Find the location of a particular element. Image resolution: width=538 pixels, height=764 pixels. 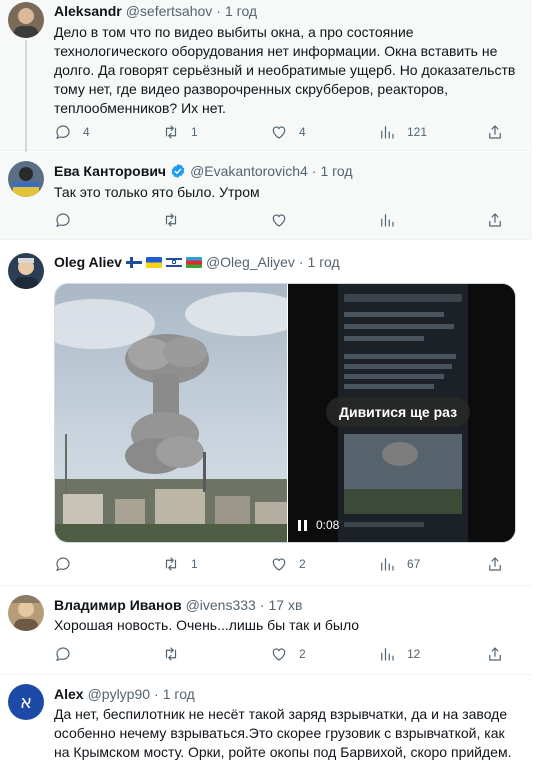

avatar: א is located at coordinates (26, 702).